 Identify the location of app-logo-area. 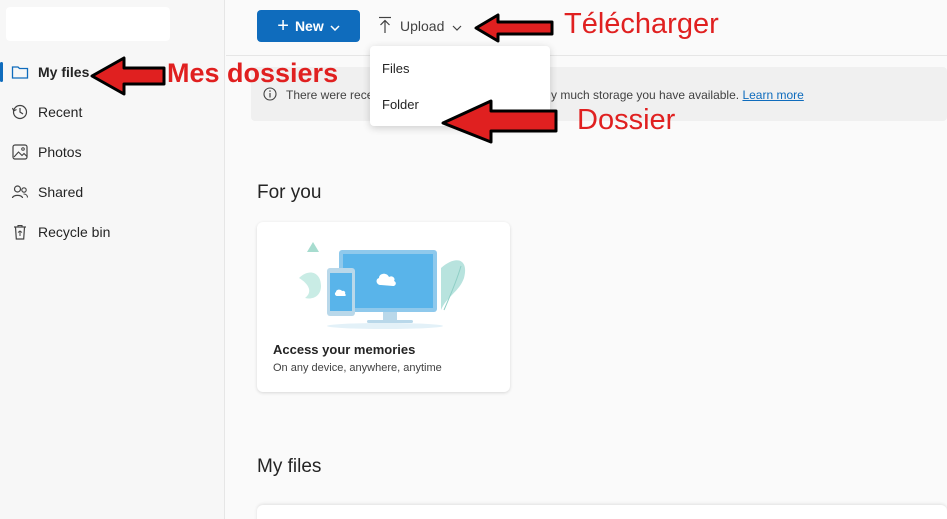
(88, 24).